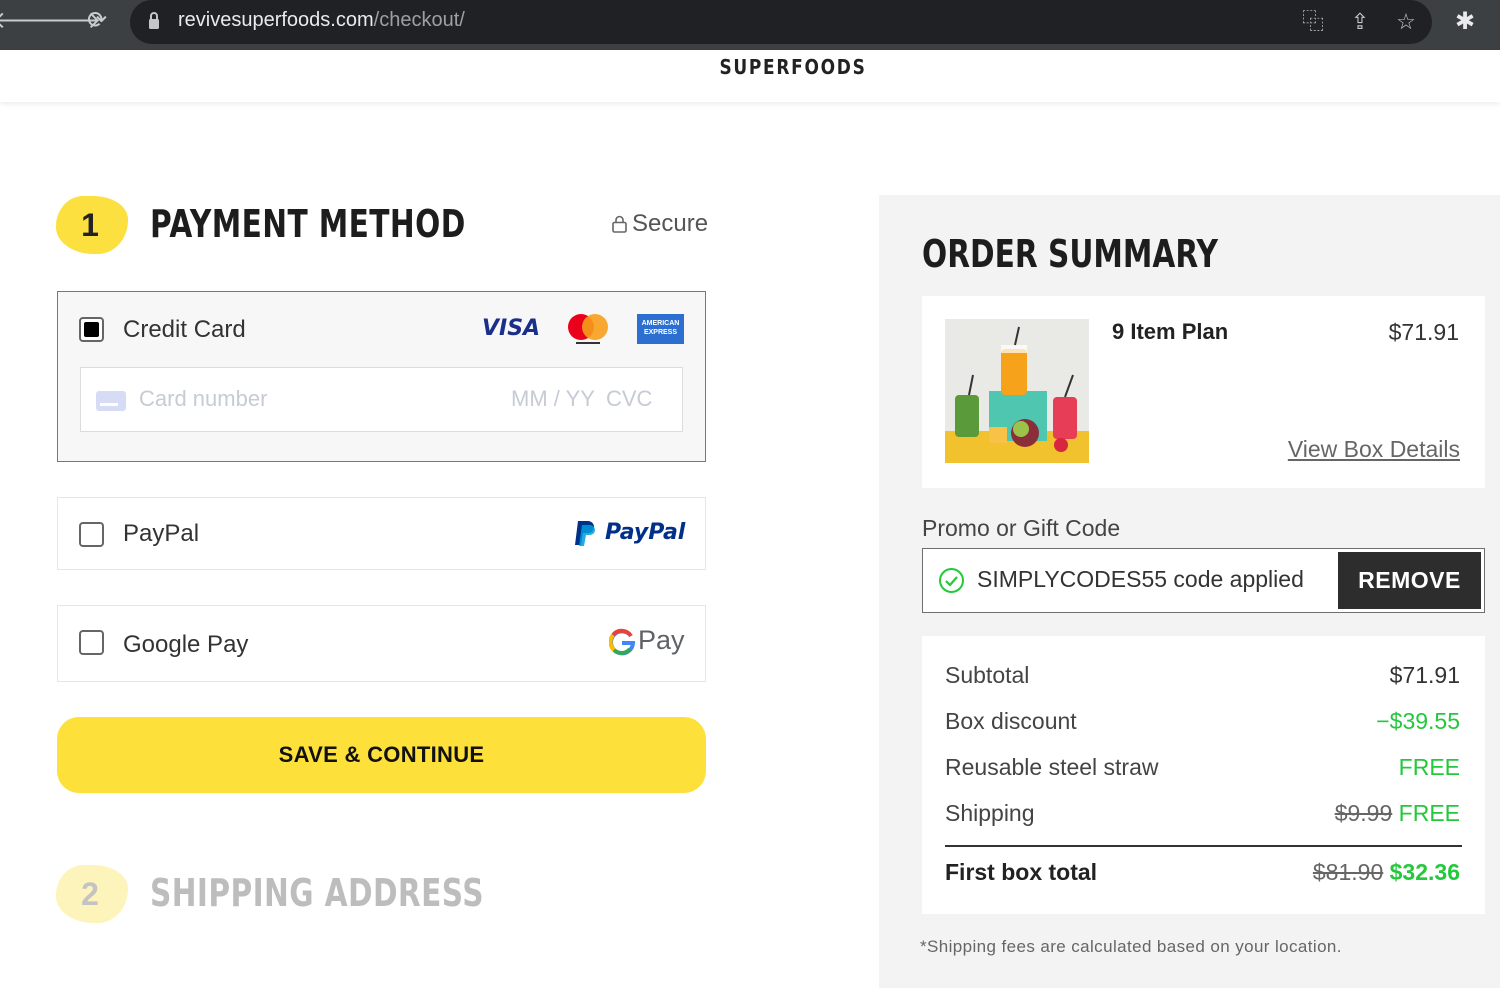 The height and width of the screenshot is (988, 1500). I want to click on step-number: 1, so click(90, 225).